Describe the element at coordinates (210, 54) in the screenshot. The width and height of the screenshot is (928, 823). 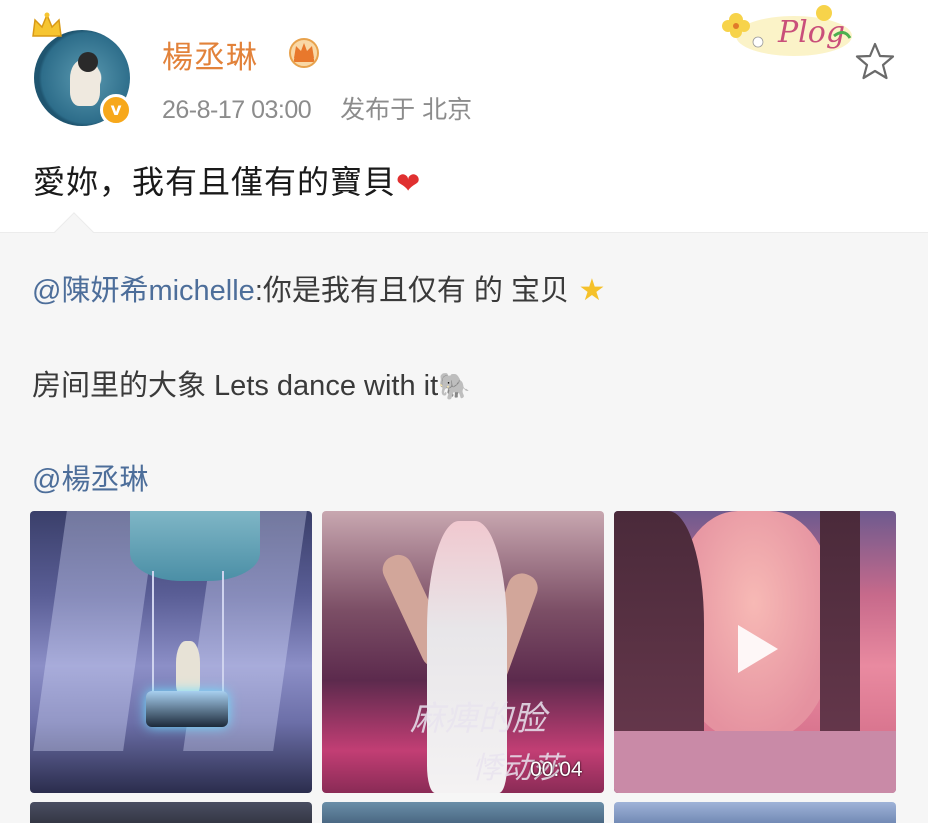
I see `author-name: 楊丞琳` at that location.